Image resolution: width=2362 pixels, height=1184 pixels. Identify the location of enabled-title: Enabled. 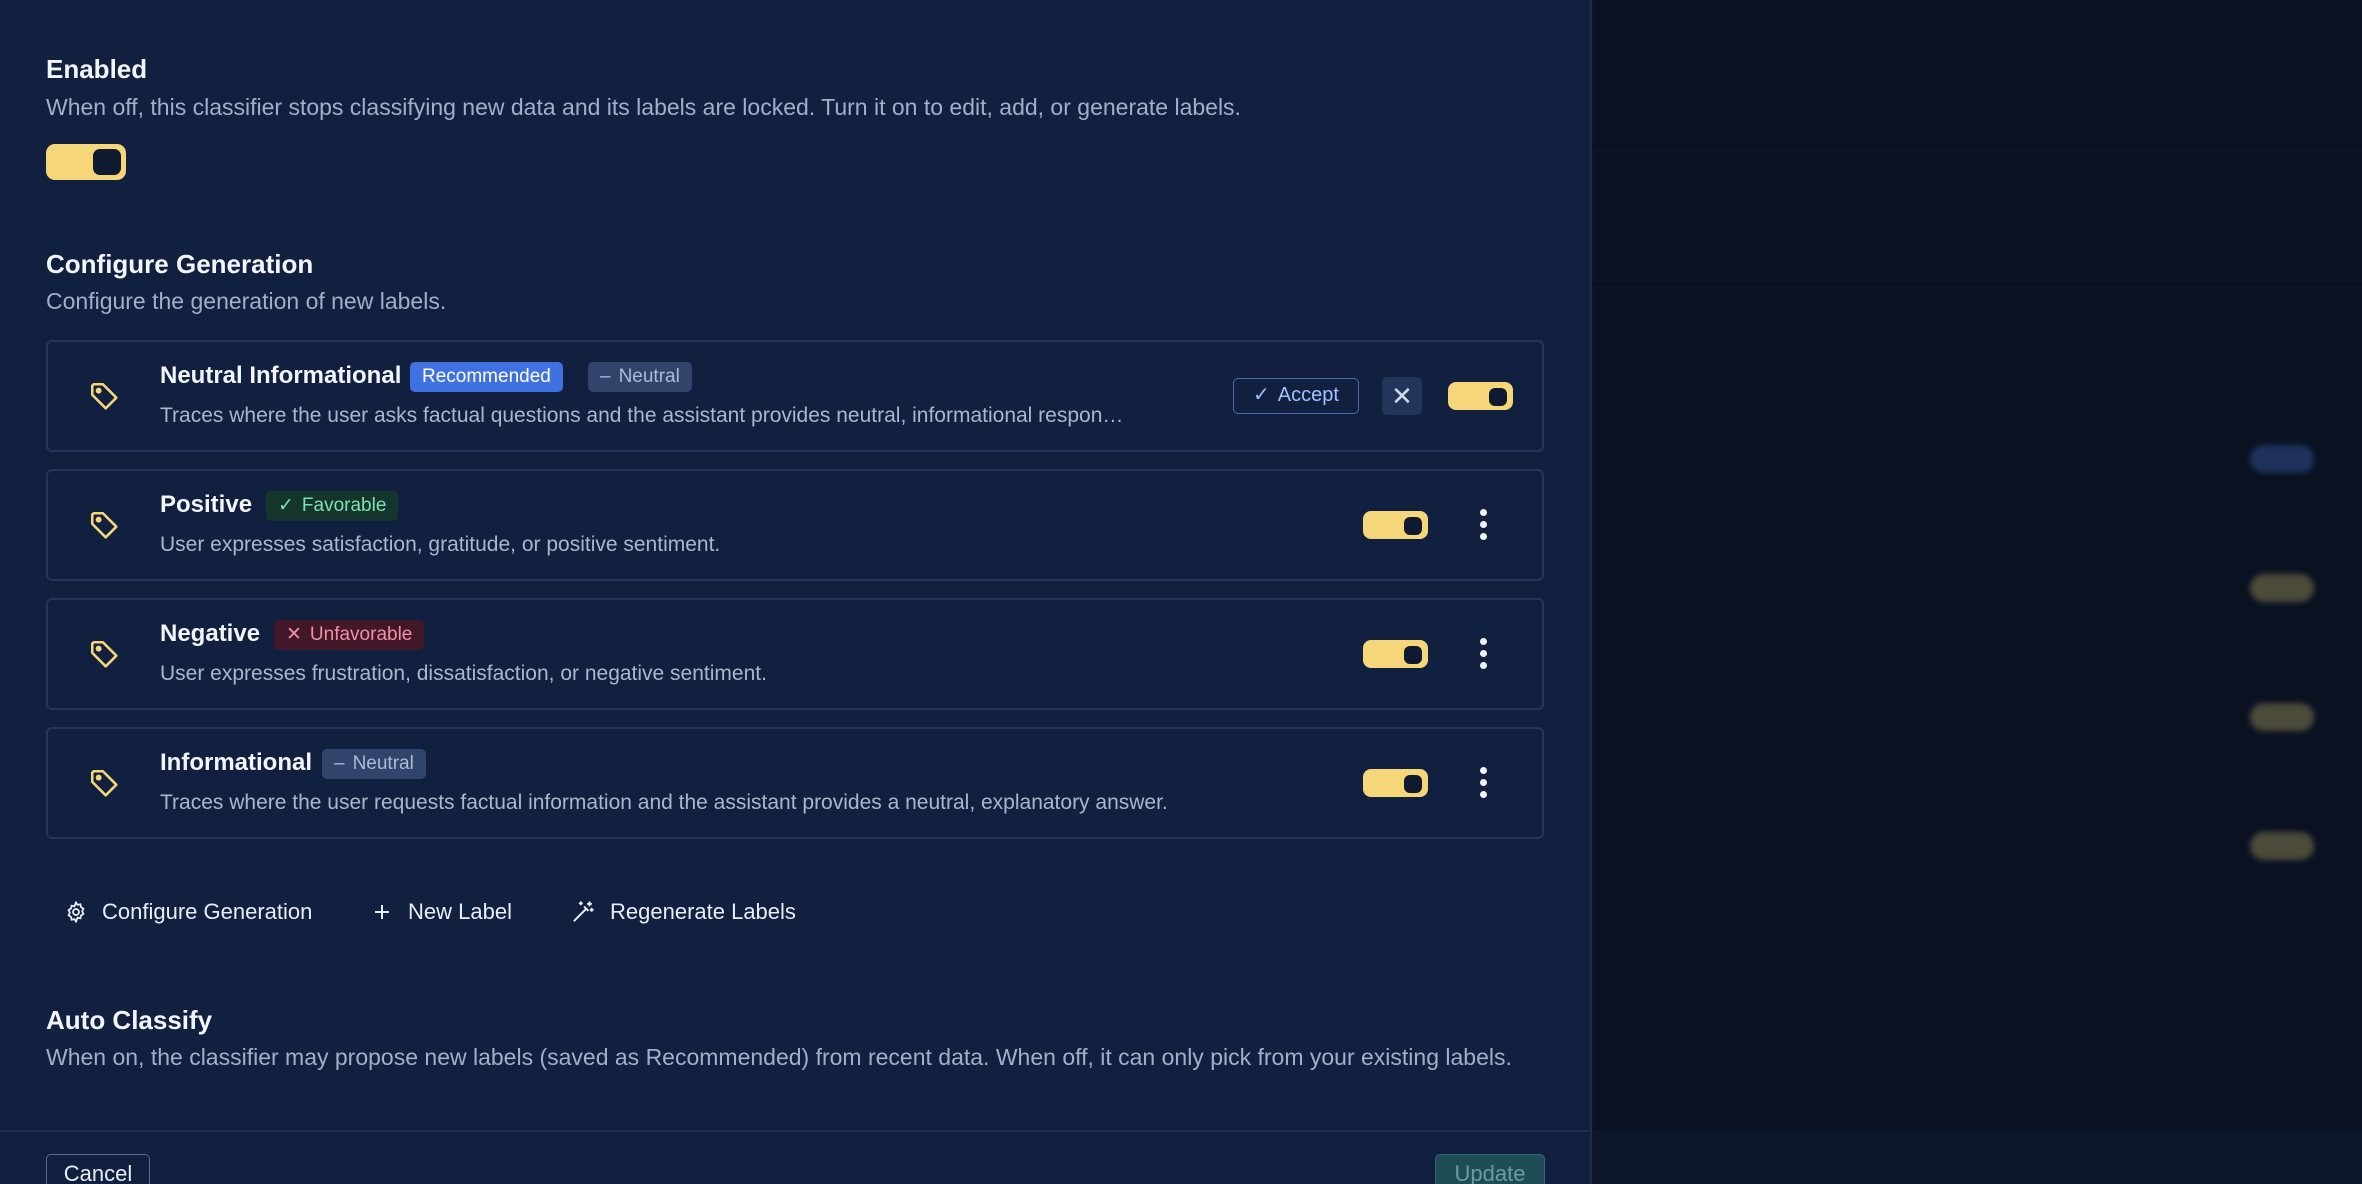
(97, 69).